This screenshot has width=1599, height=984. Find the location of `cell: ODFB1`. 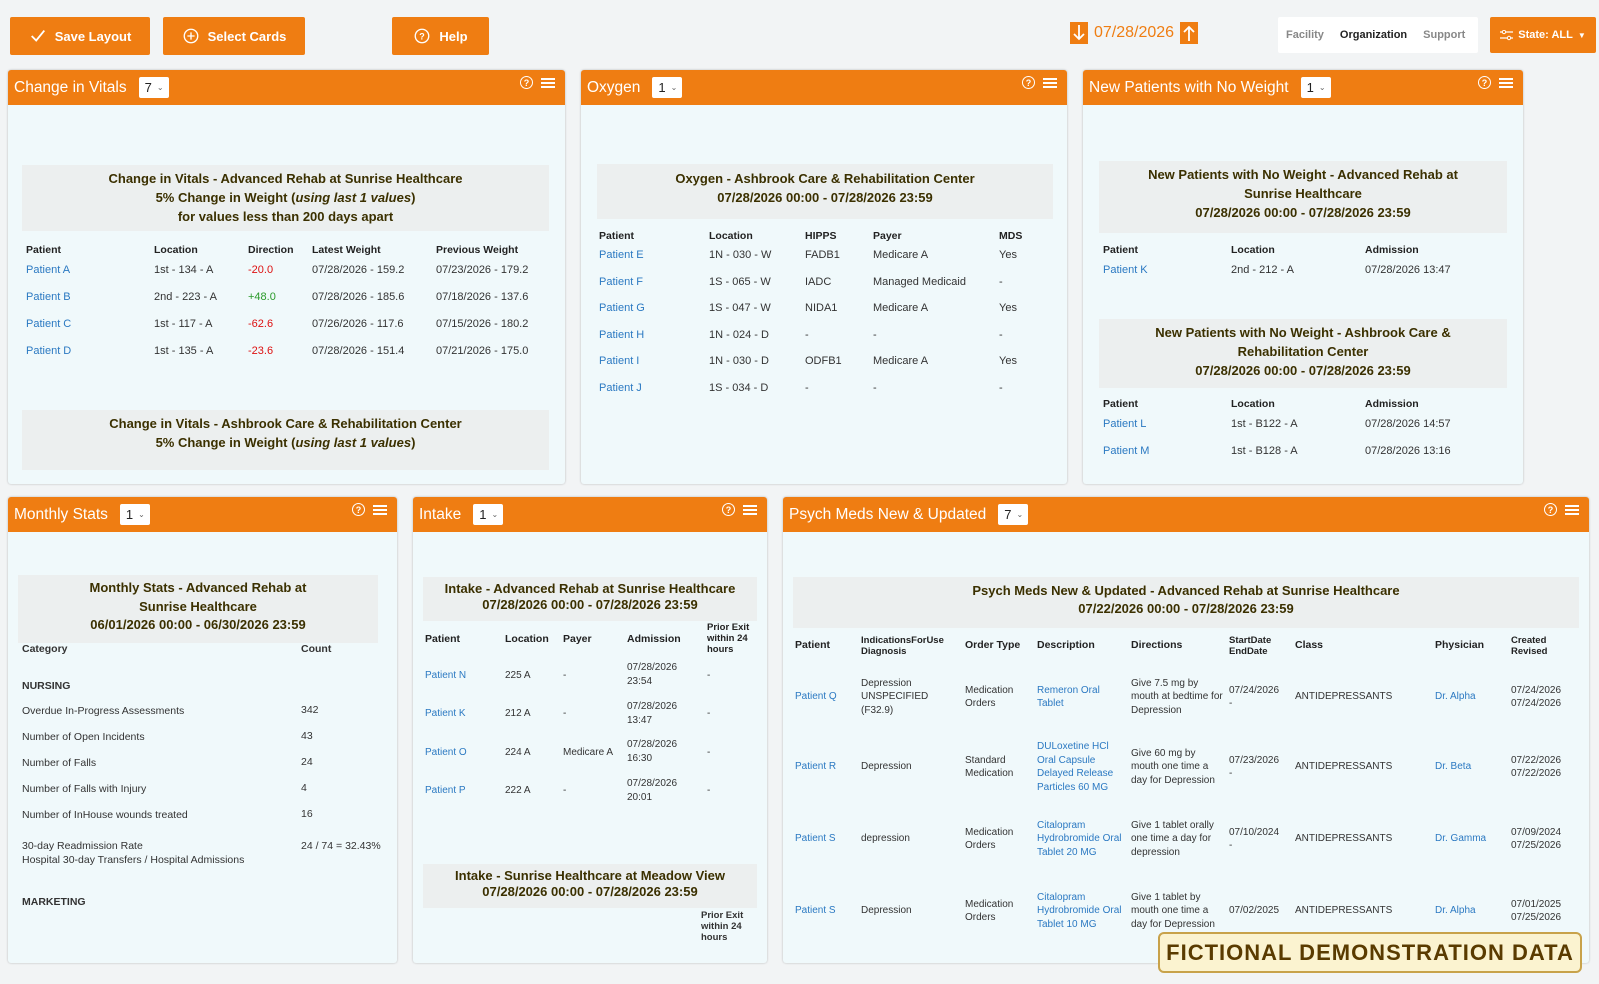

cell: ODFB1 is located at coordinates (823, 361).